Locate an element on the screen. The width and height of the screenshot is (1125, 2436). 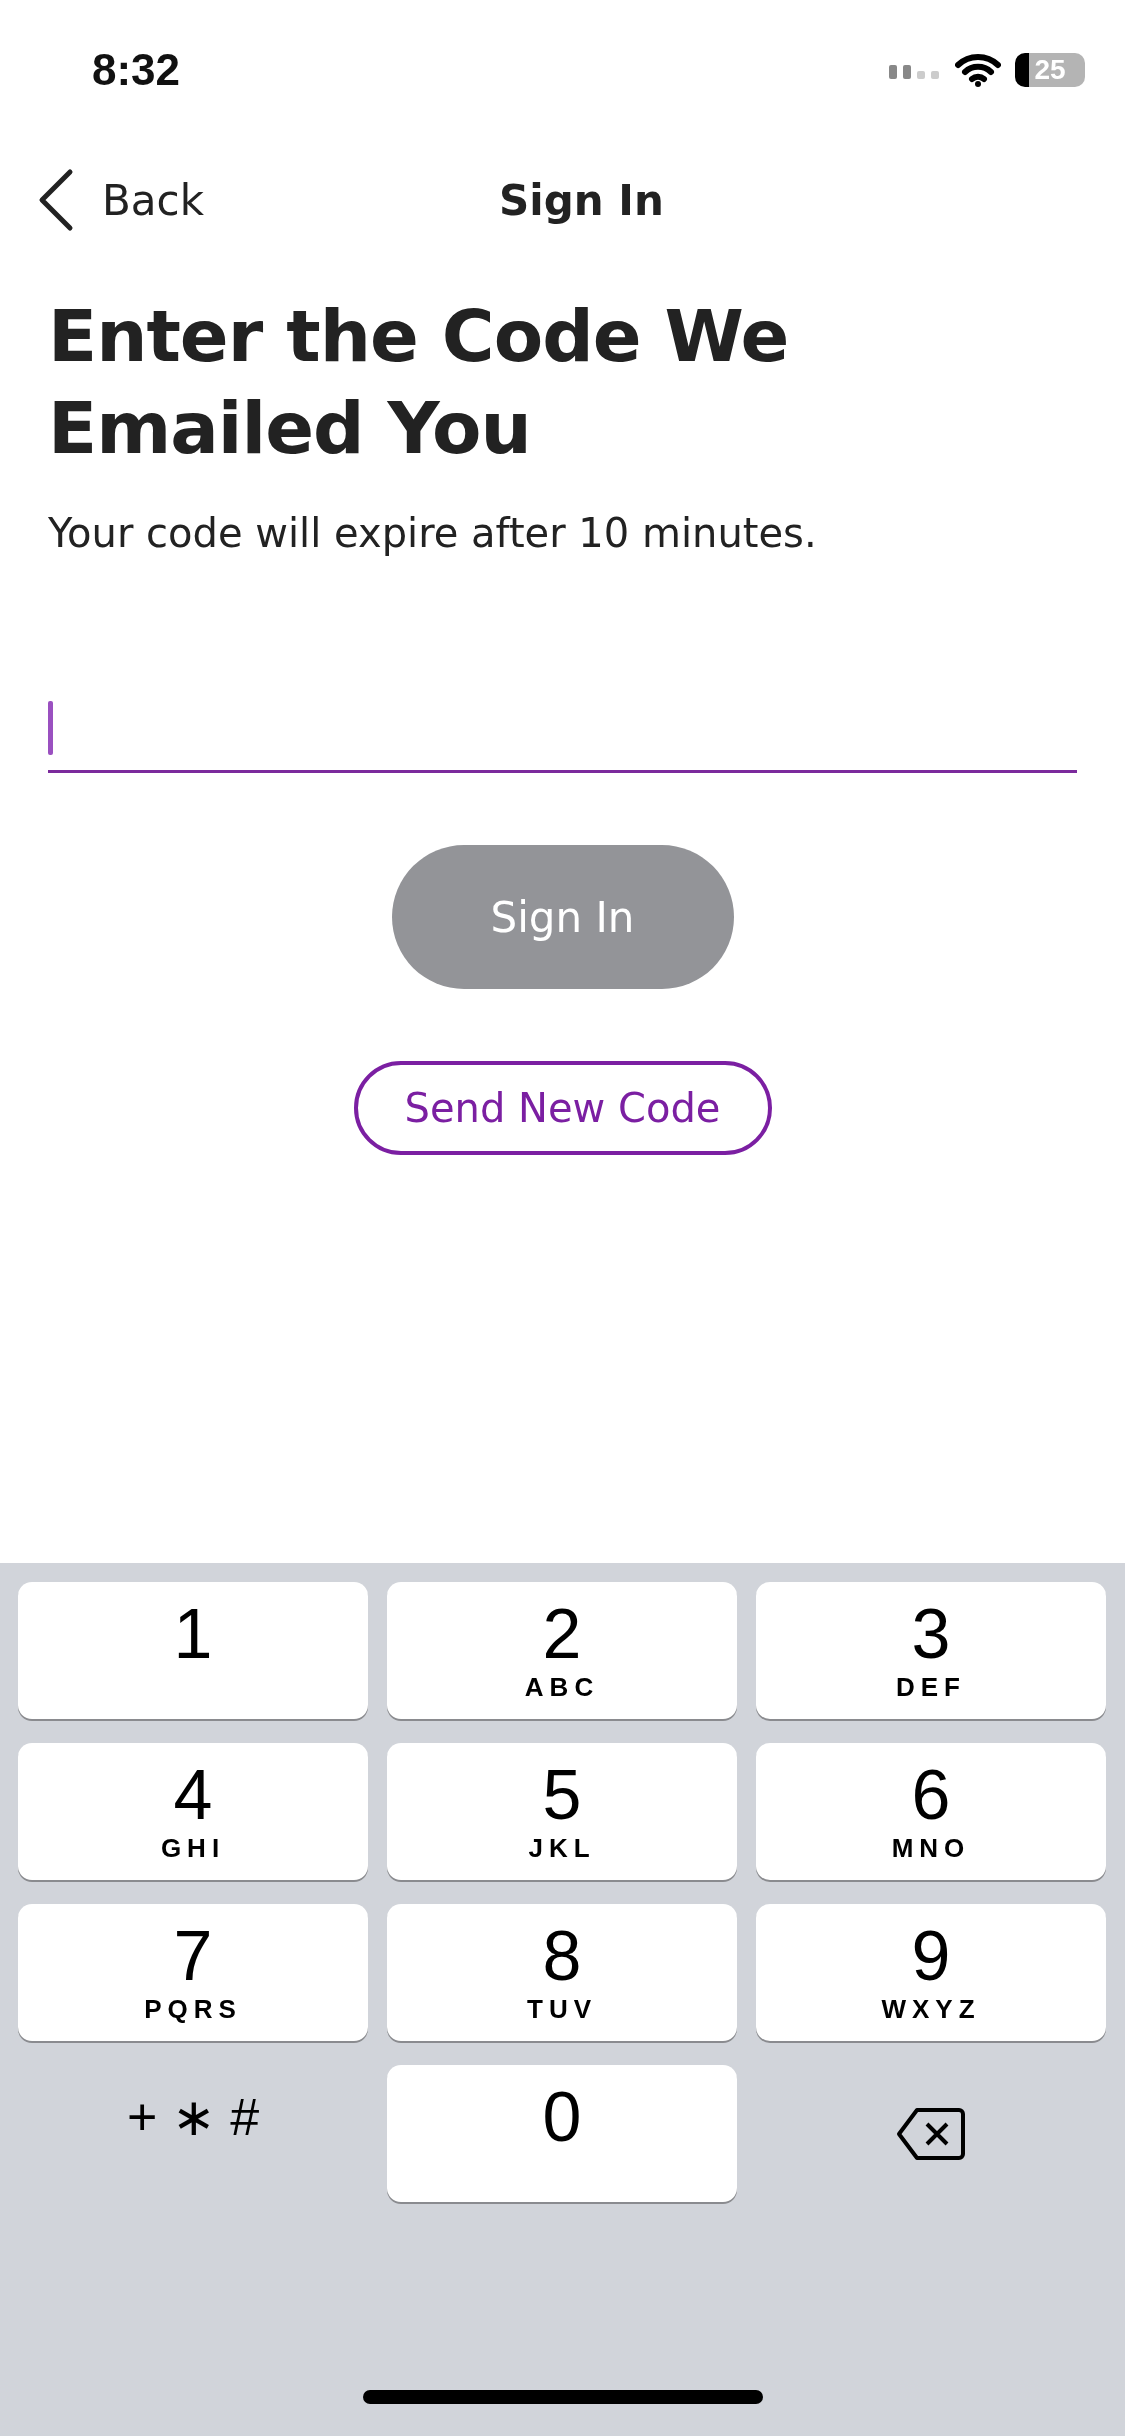
keypad-key: 2 ABC is located at coordinates (562, 1650).